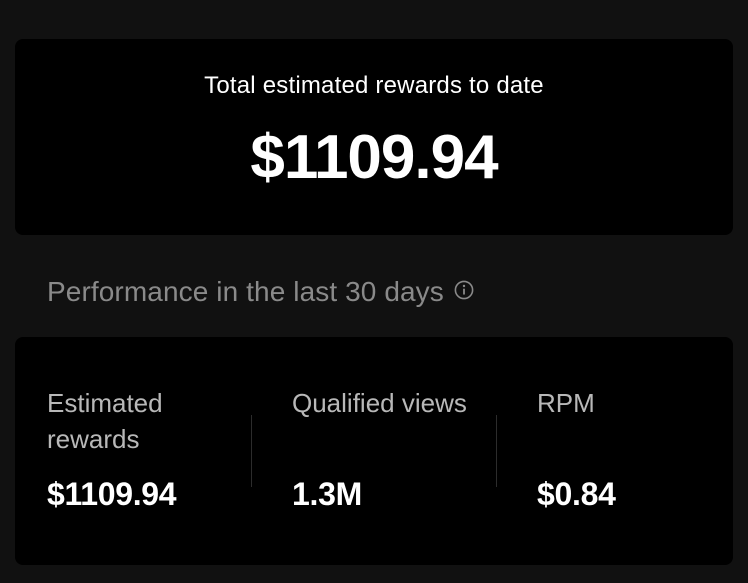 This screenshot has height=583, width=748. I want to click on total-rewards-value: $1109.94, so click(374, 157).